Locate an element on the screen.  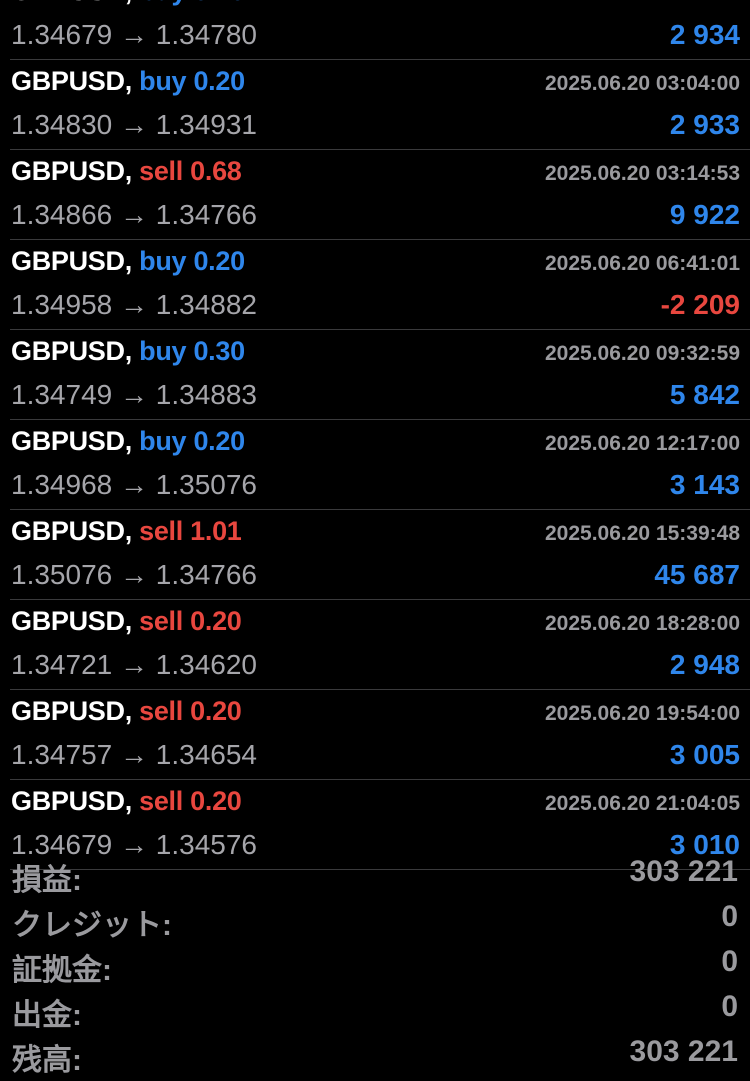
trade-profit: 3 143 is located at coordinates (704, 484).